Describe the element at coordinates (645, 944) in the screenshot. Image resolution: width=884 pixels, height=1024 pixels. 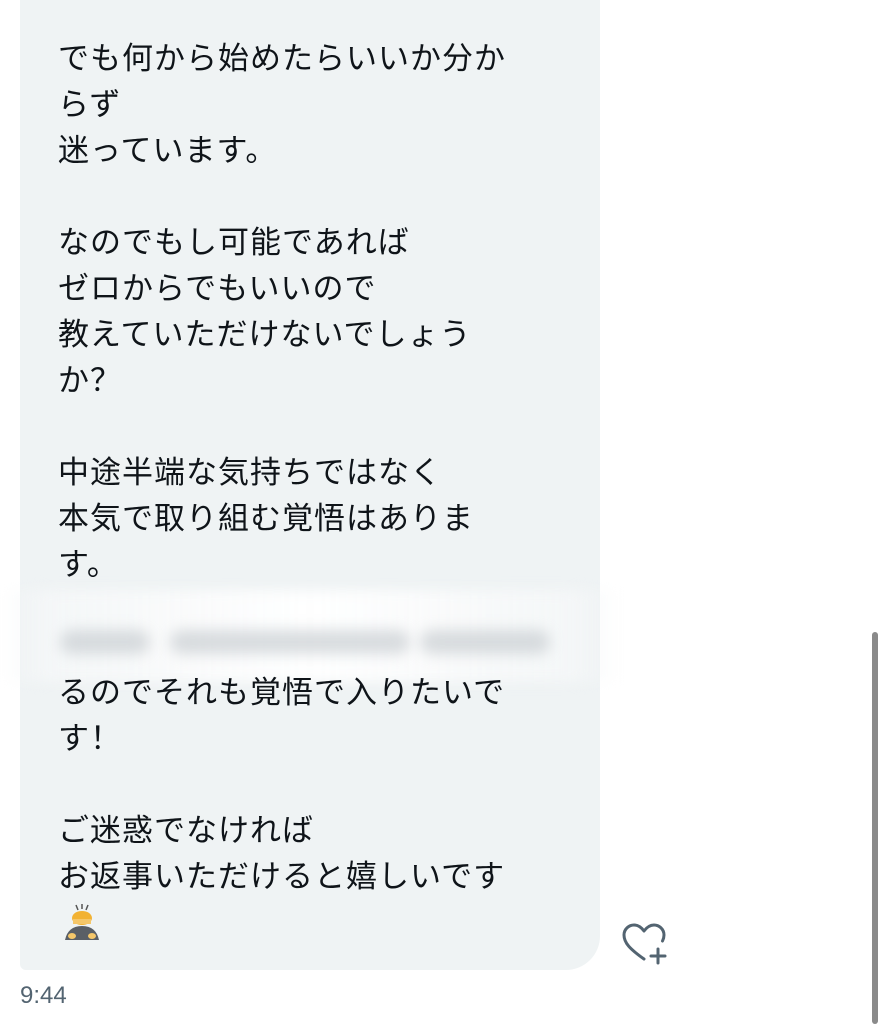
I see `heart-plus-icon` at that location.